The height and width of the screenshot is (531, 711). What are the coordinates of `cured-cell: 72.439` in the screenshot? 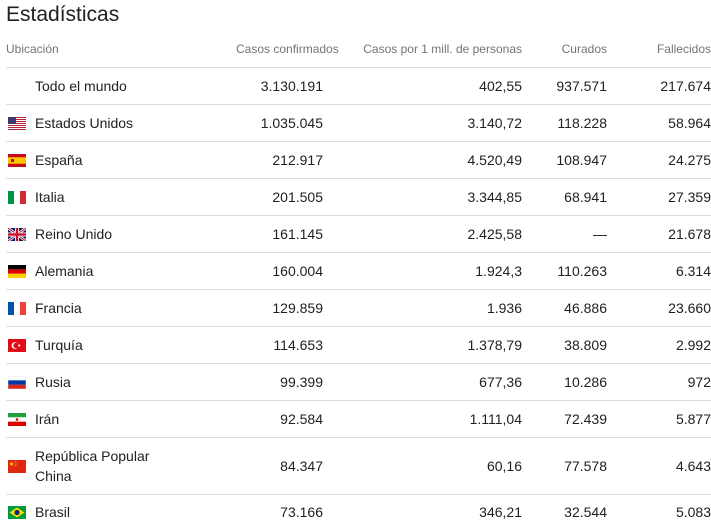 It's located at (564, 419).